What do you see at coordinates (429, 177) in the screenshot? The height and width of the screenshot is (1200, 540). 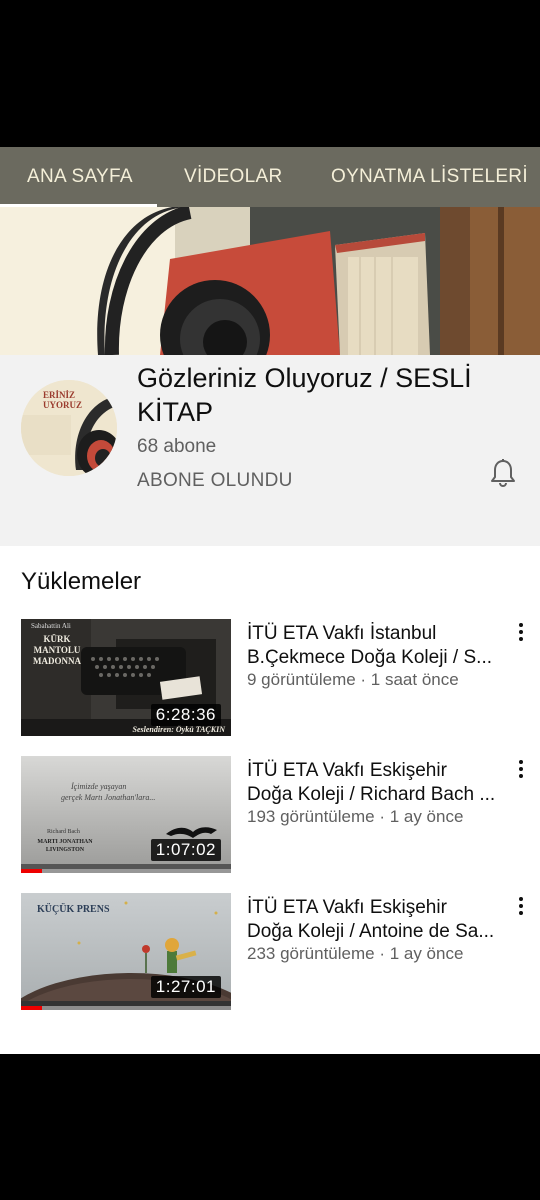 I see `tab-playlists: OYNATMA LİSTELERİ` at bounding box center [429, 177].